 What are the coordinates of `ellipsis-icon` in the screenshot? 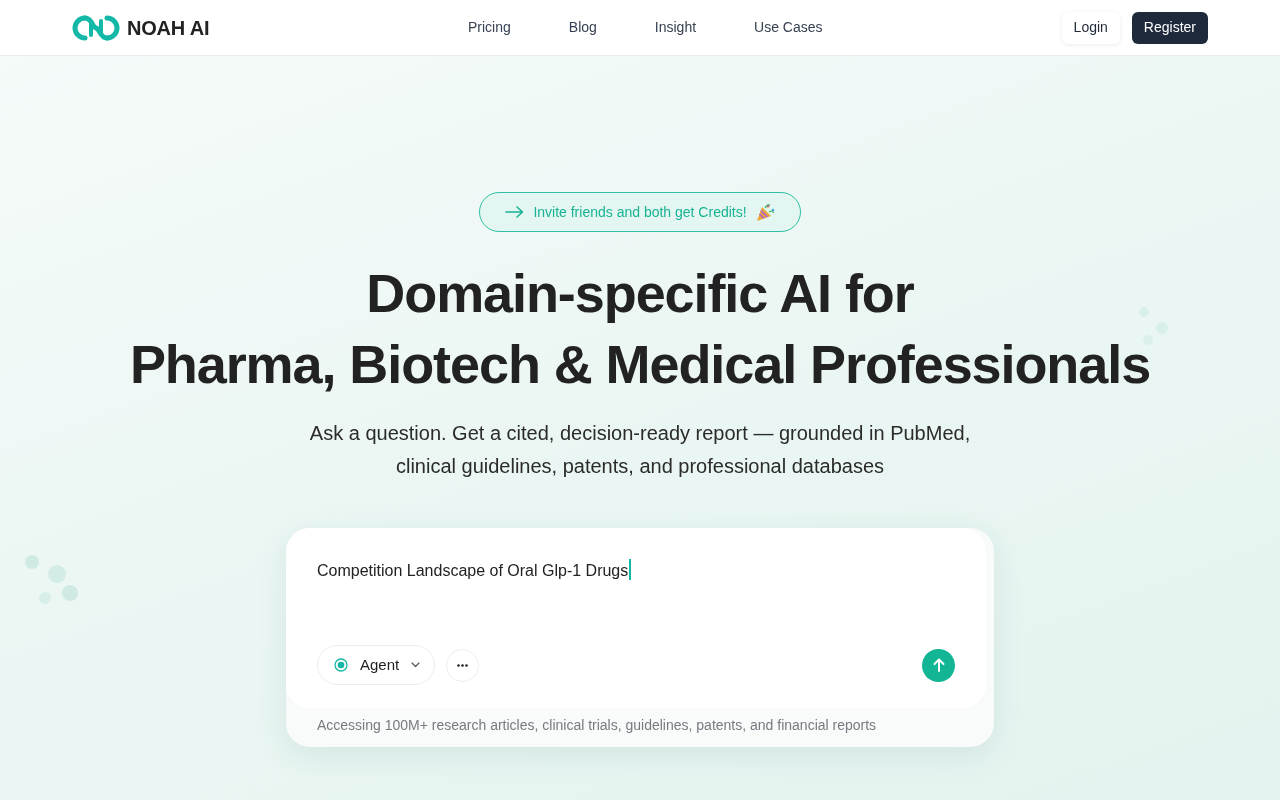 It's located at (463, 665).